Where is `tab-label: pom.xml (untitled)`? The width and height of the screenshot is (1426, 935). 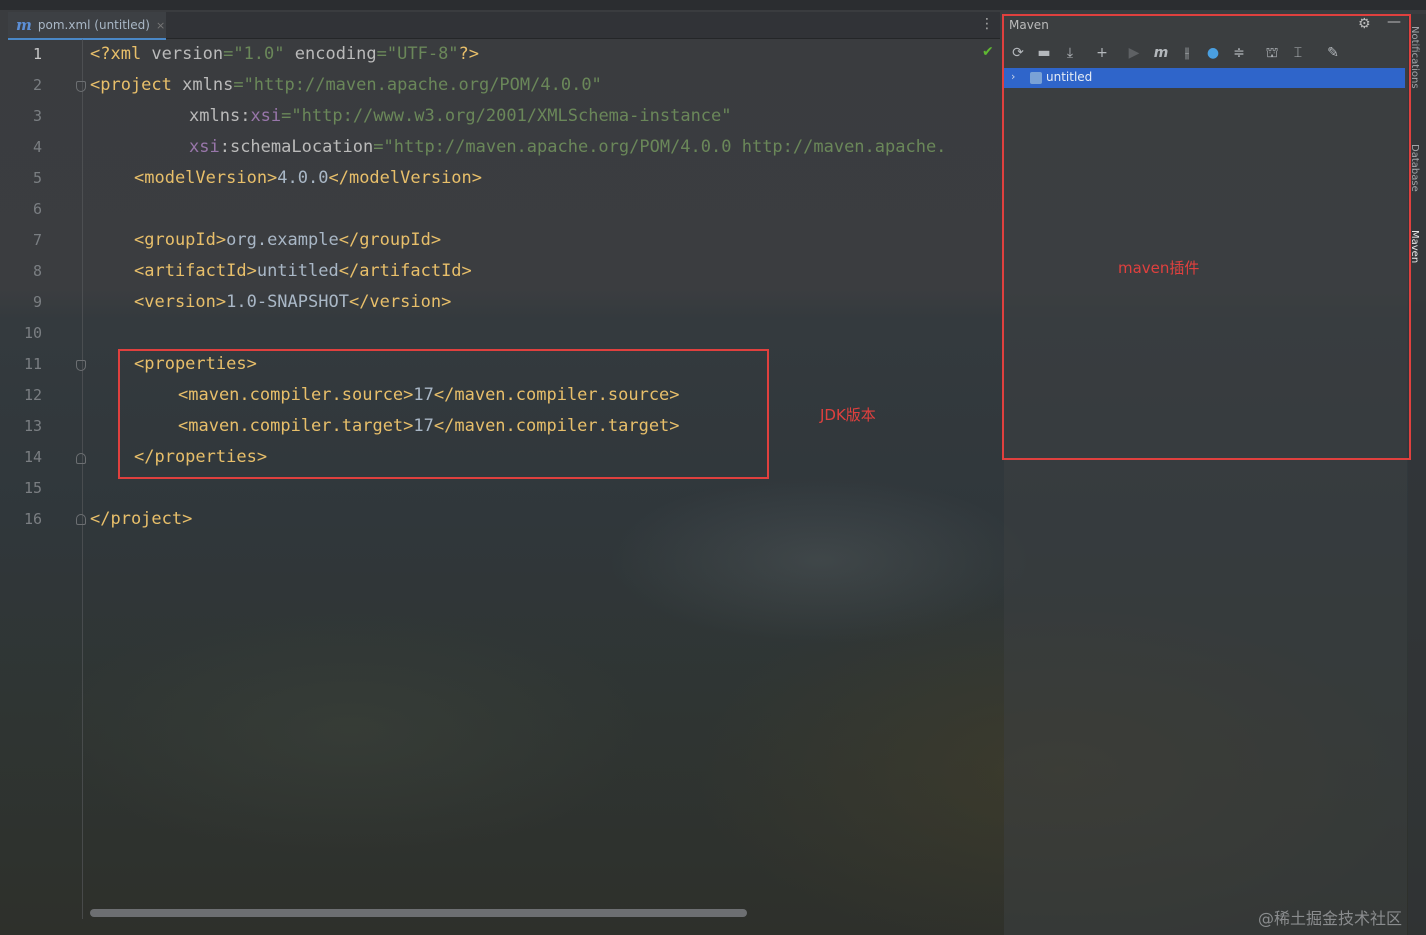
tab-label: pom.xml (untitled) is located at coordinates (93, 25).